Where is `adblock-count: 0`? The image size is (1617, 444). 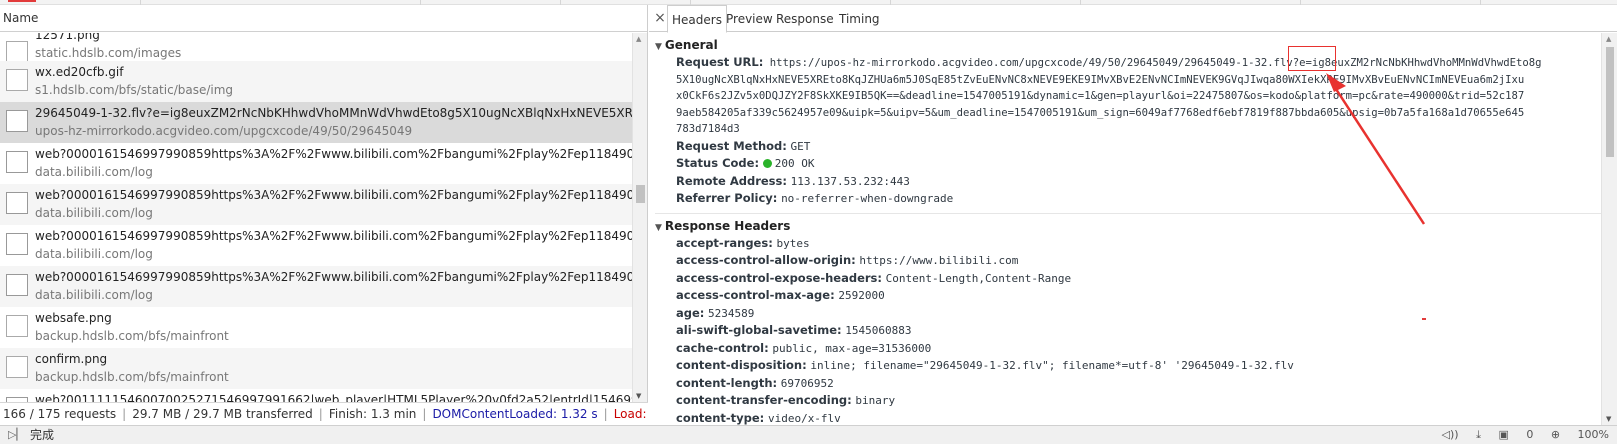 adblock-count: 0 is located at coordinates (1530, 434).